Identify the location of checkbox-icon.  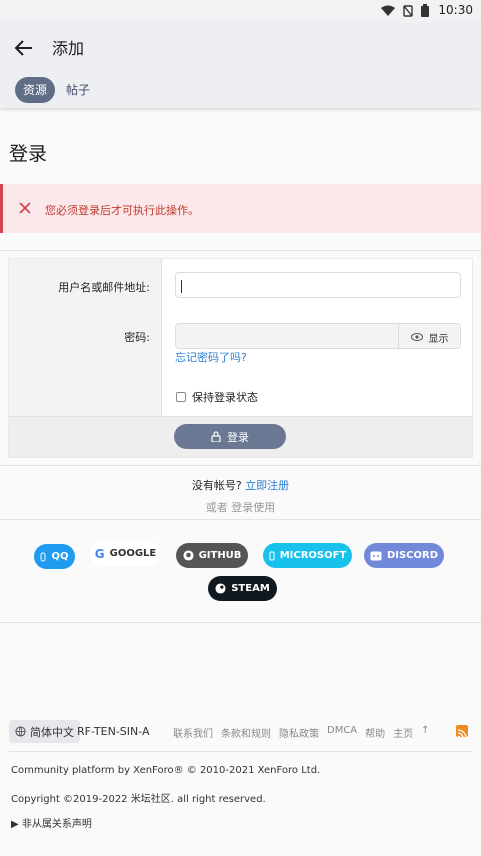
(181, 397).